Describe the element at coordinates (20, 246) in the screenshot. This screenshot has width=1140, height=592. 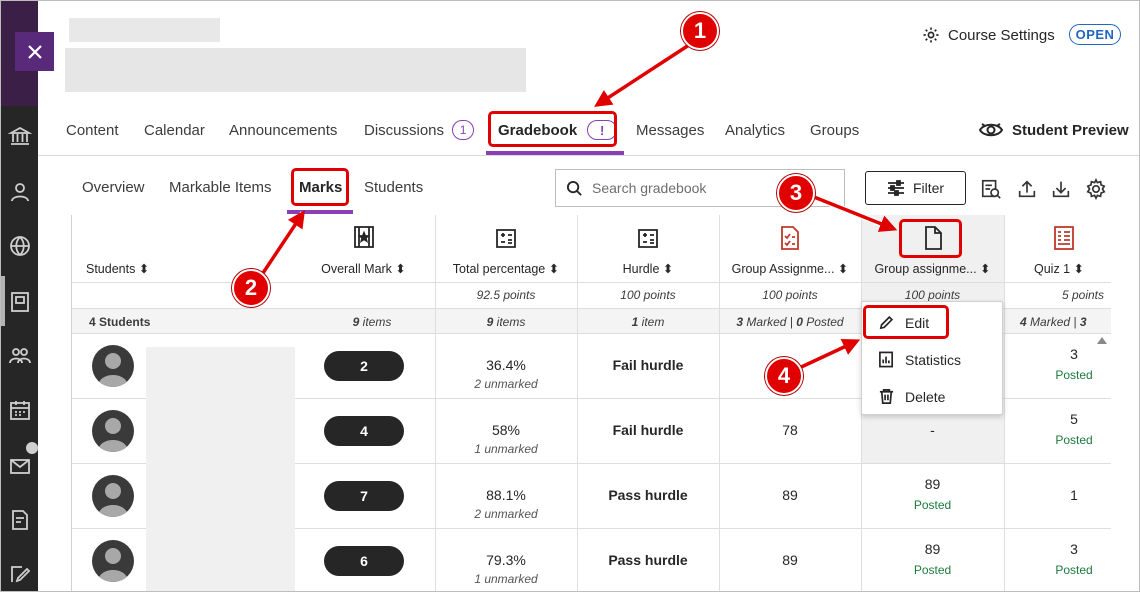
I see `globe-icon` at that location.